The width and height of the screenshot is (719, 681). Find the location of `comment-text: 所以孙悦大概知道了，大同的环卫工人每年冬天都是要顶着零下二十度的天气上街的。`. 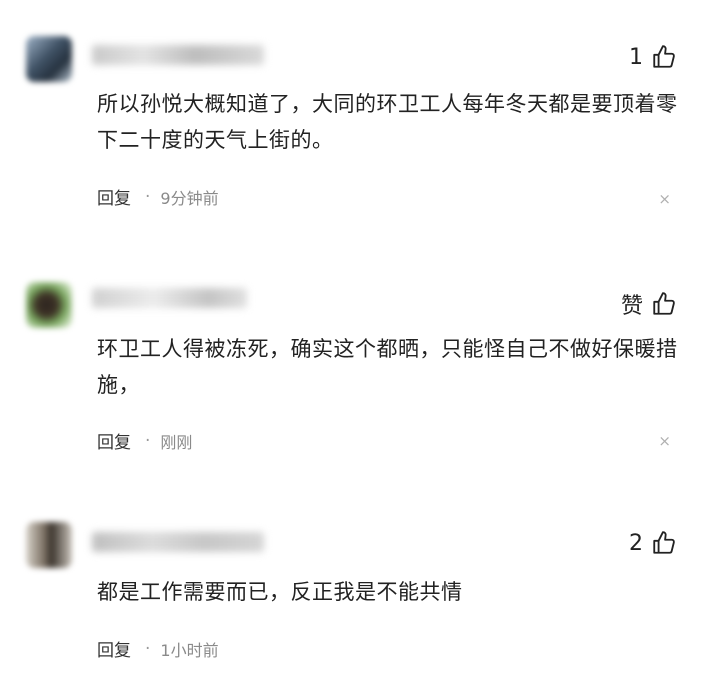

comment-text: 所以孙悦大概知道了，大同的环卫工人每年冬天都是要顶着零下二十度的天气上街的。 is located at coordinates (387, 122).